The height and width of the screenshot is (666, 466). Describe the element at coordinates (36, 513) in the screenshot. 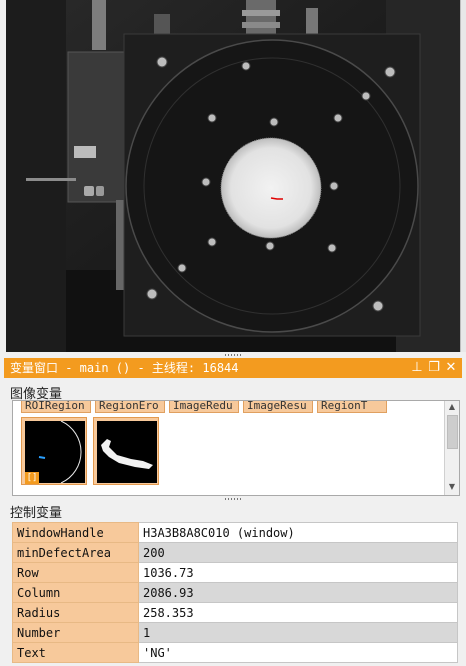

I see `control-variables-label: 控制变量` at that location.